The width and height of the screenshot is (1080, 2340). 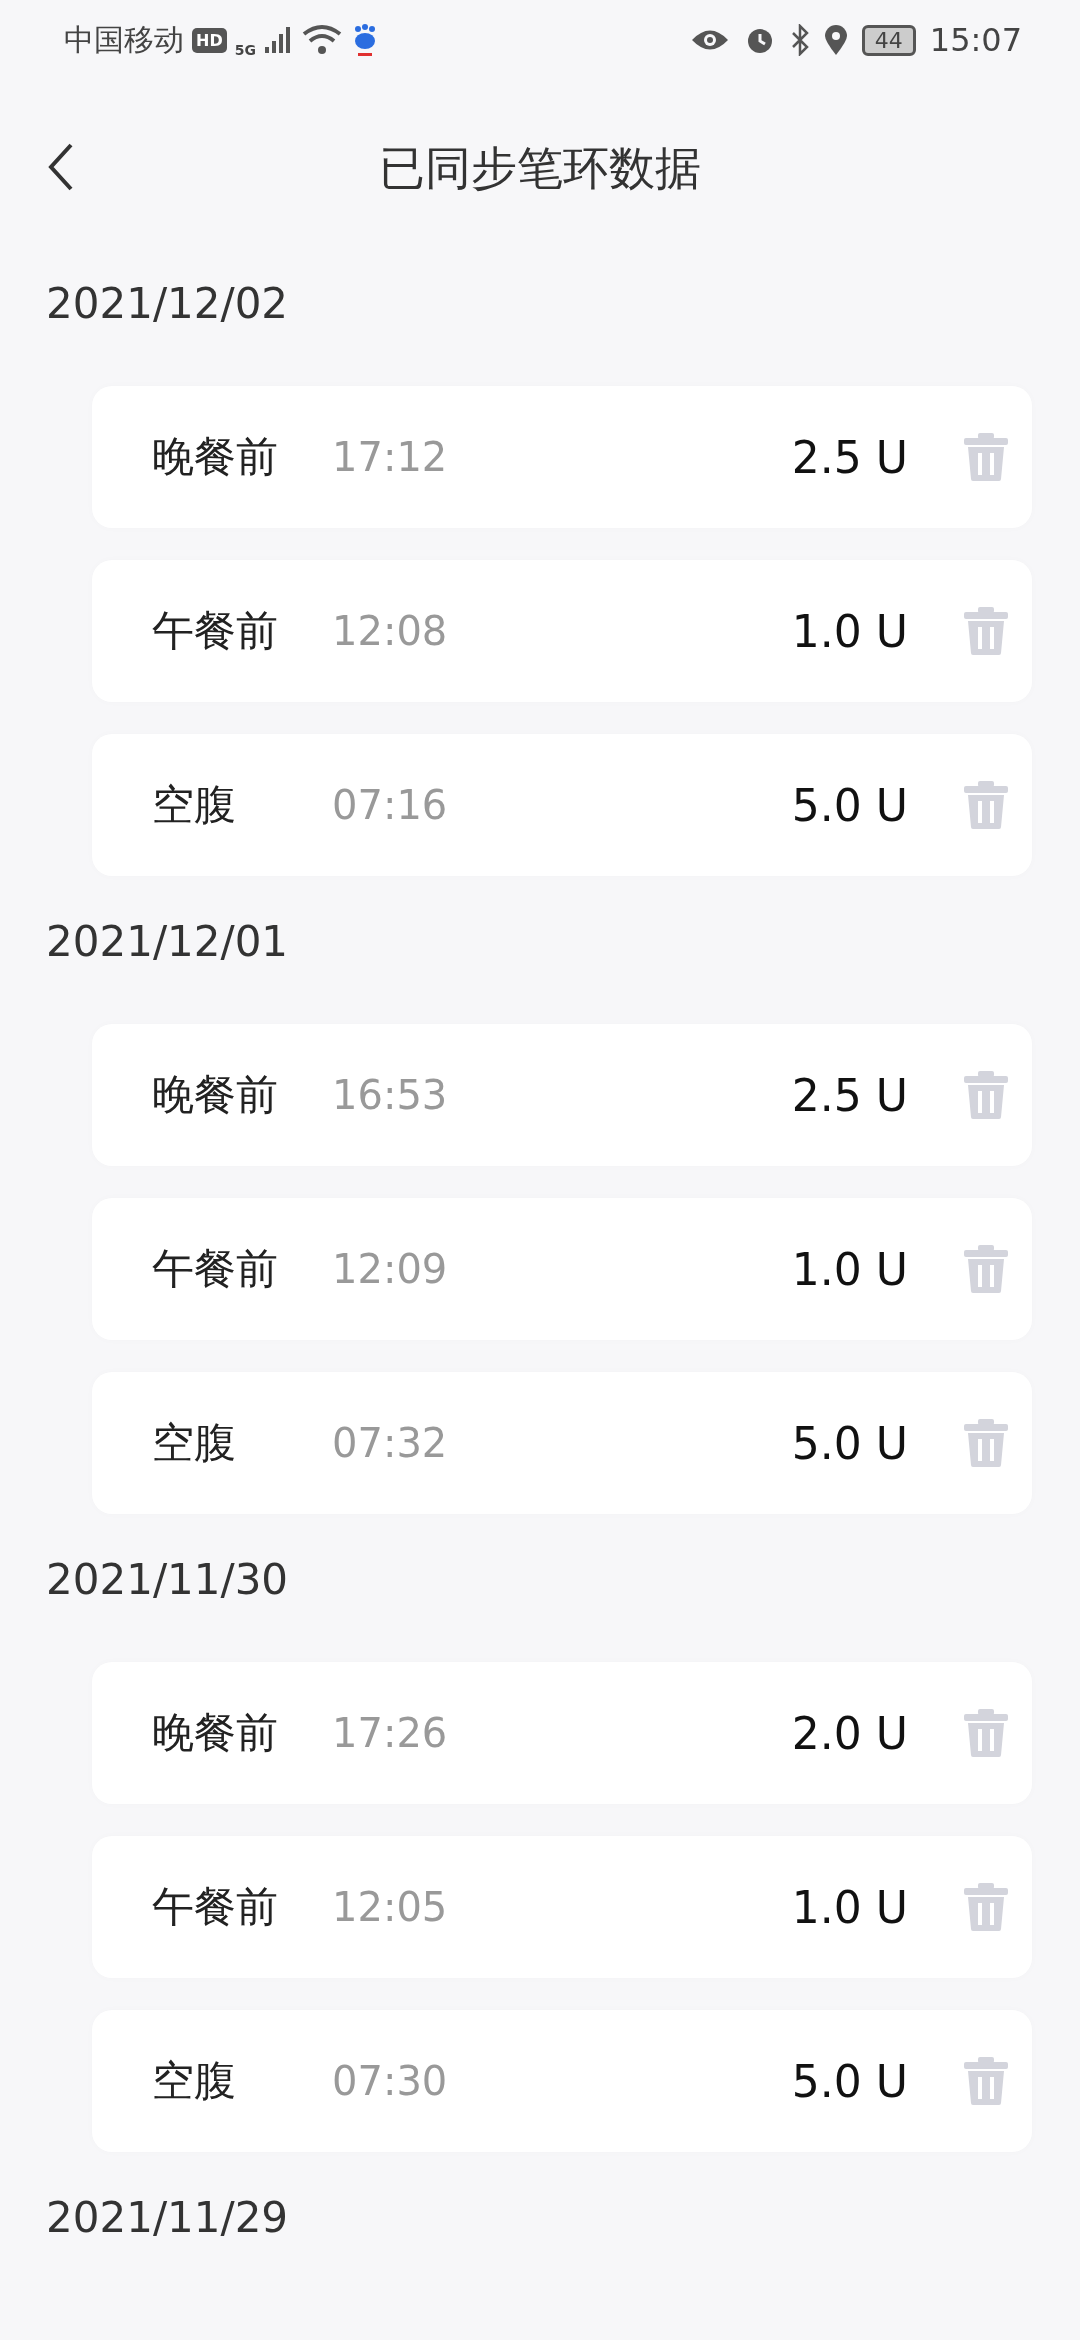 I want to click on record-time: 07:30, so click(x=390, y=2081).